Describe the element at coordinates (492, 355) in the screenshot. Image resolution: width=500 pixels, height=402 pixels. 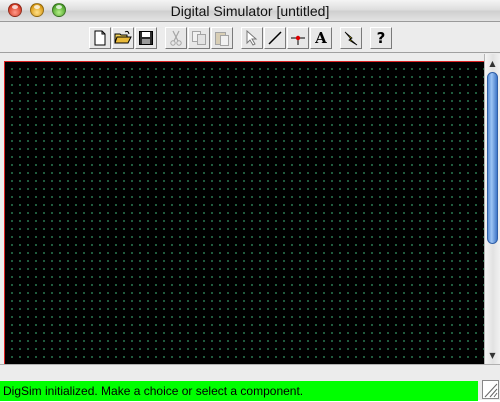
I see `scroll-down-icon: ▼` at that location.